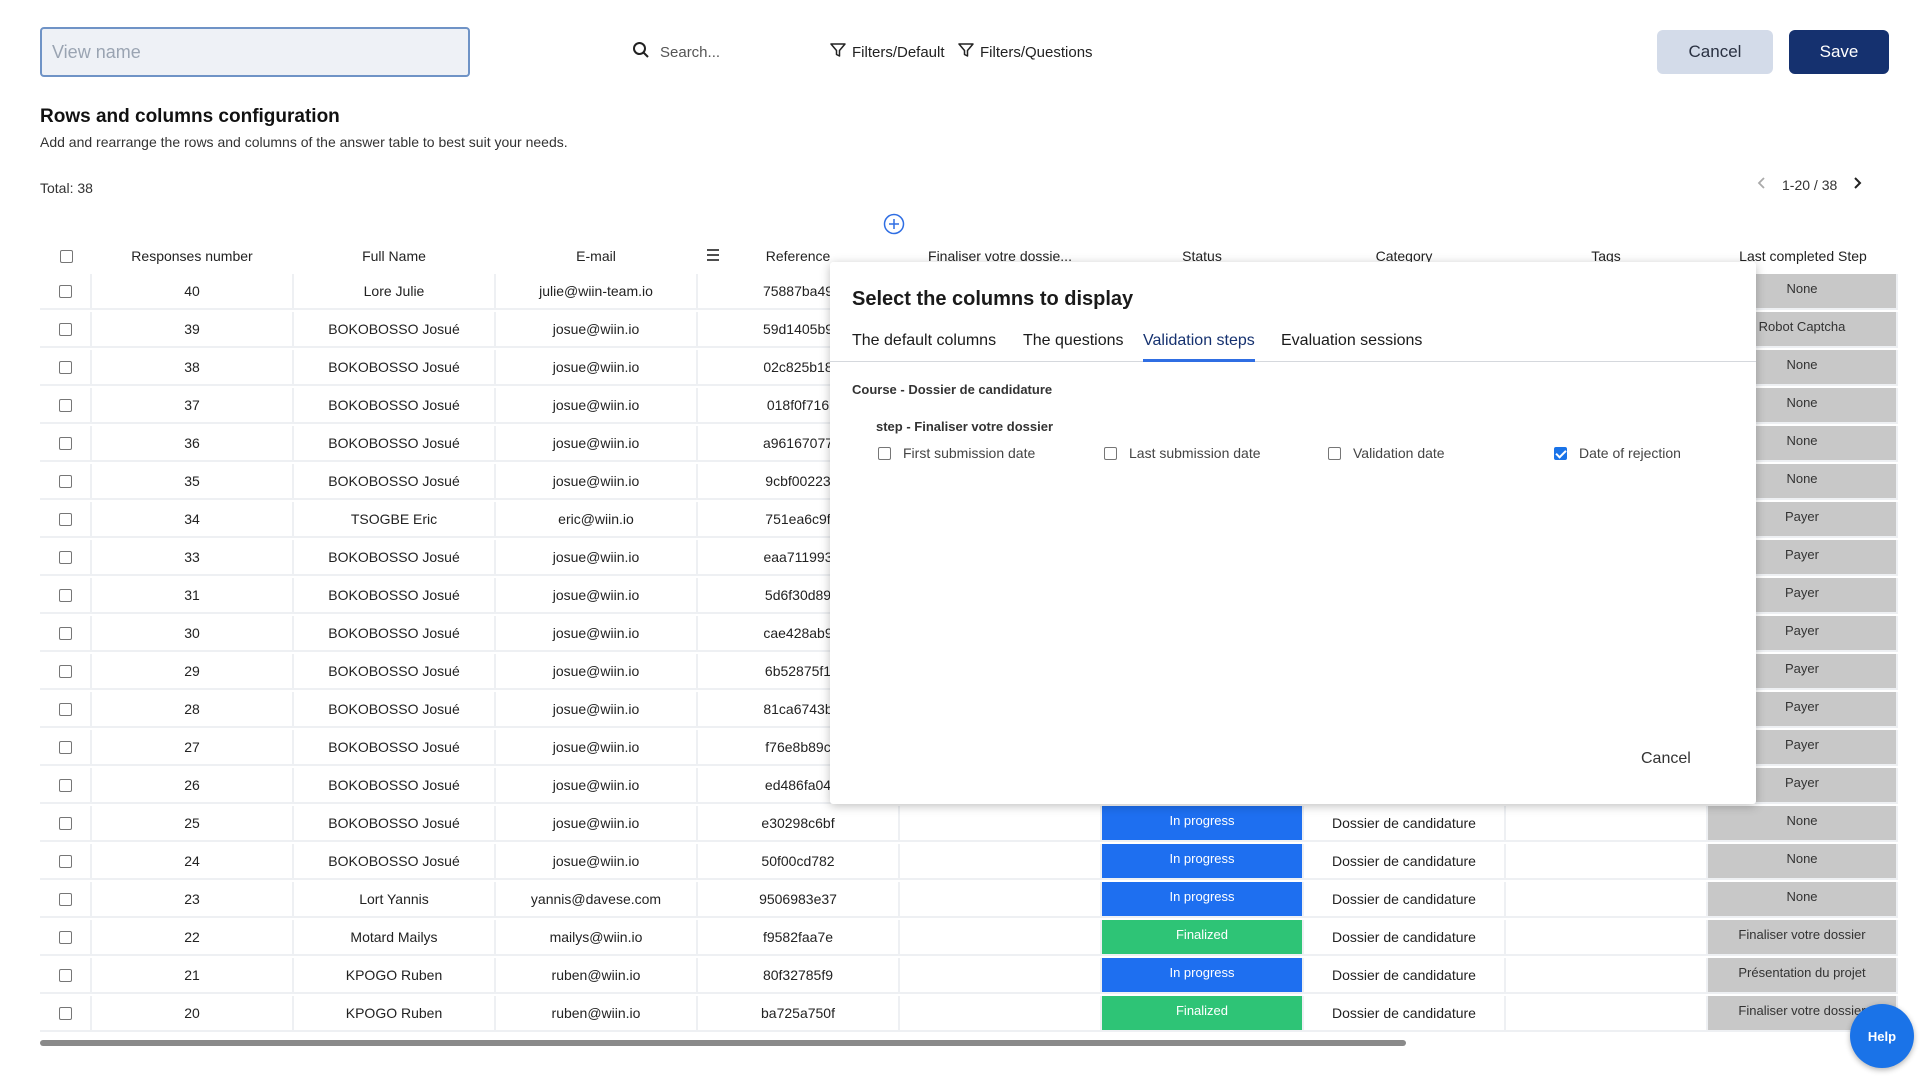  I want to click on cell-email: julie@wiin-team.io, so click(597, 292).